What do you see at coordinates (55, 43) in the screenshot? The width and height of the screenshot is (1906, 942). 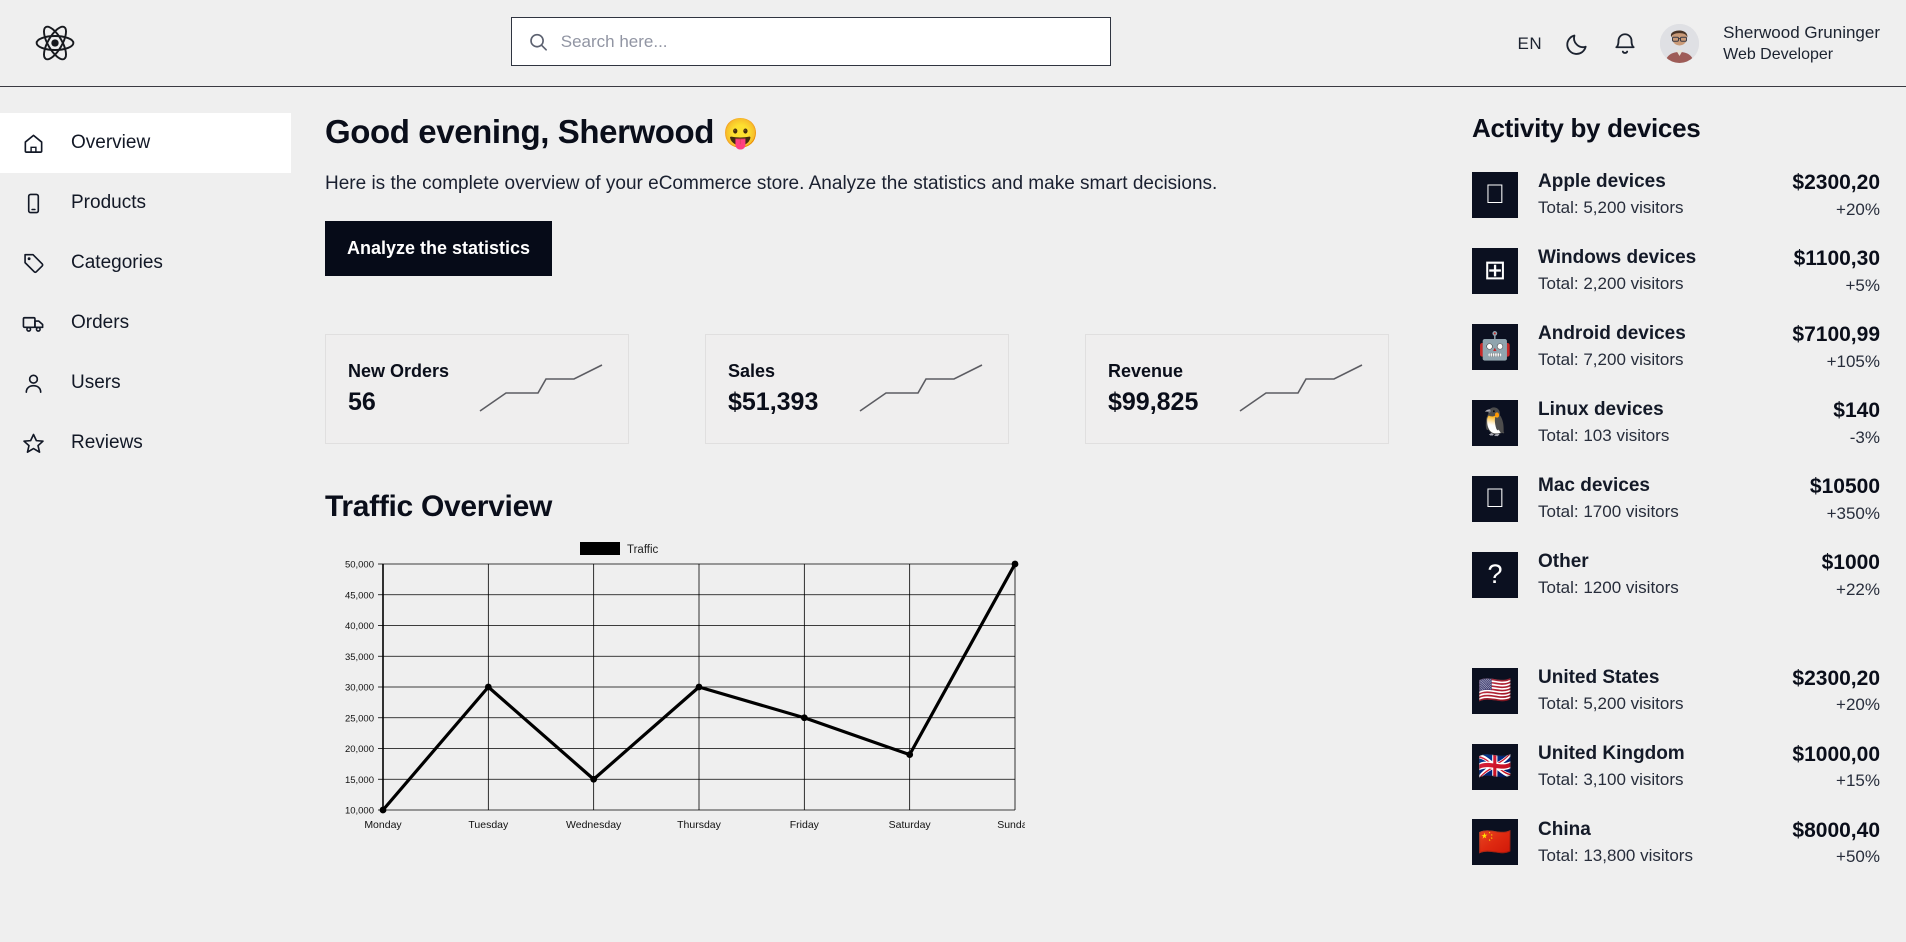 I see `app-logo` at bounding box center [55, 43].